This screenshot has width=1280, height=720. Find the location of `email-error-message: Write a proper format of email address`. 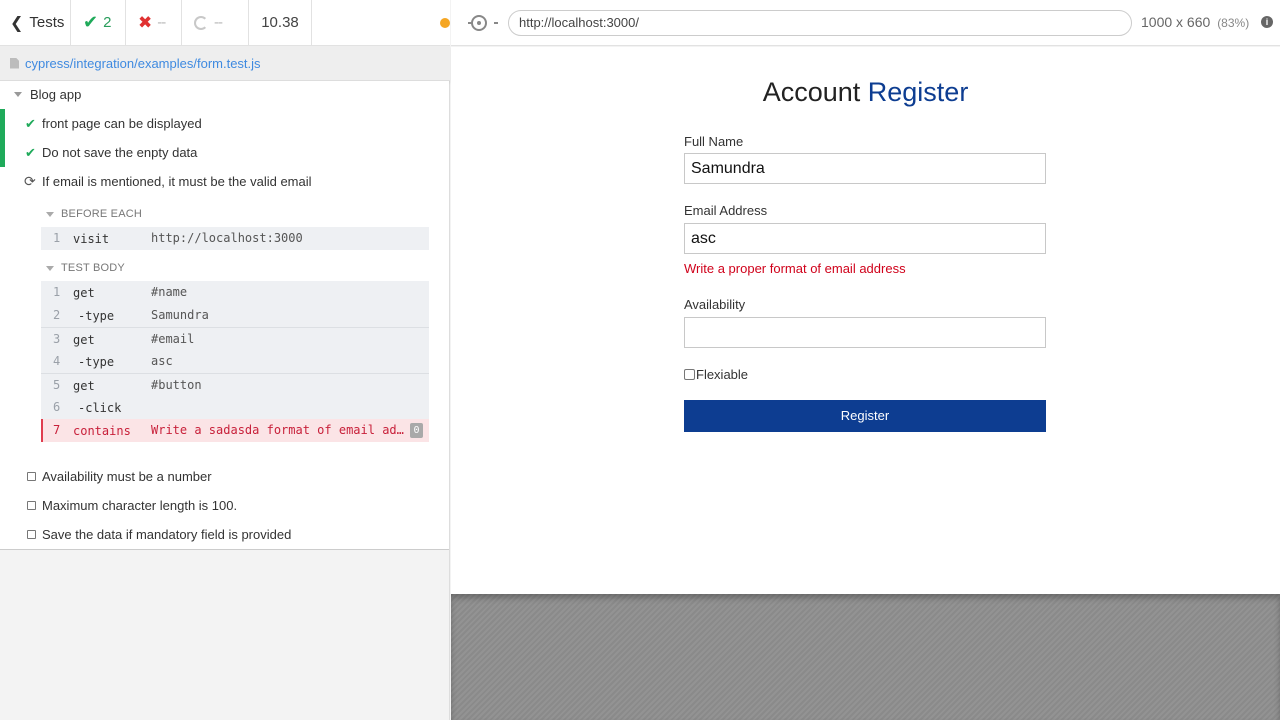

email-error-message: Write a proper format of email address is located at coordinates (795, 268).